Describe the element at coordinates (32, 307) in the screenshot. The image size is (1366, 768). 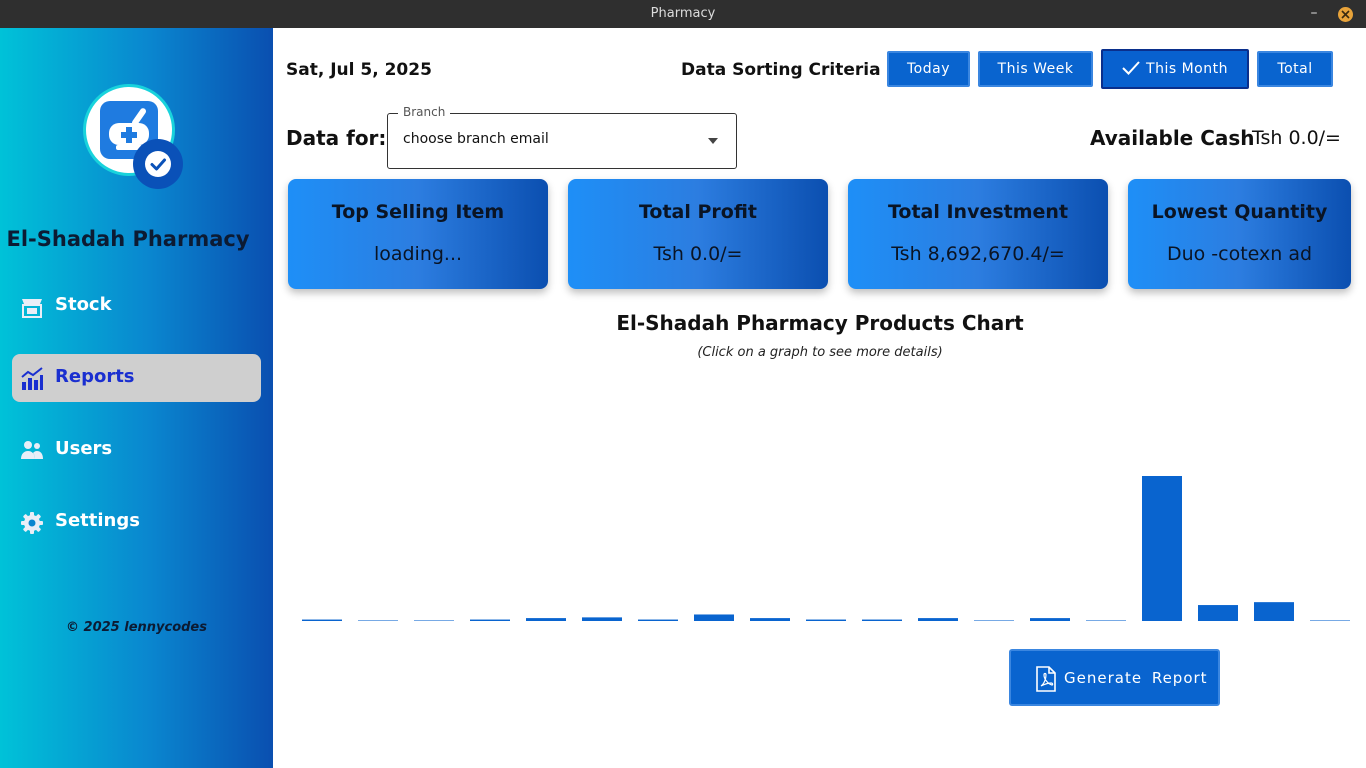
I see `store-icon` at that location.